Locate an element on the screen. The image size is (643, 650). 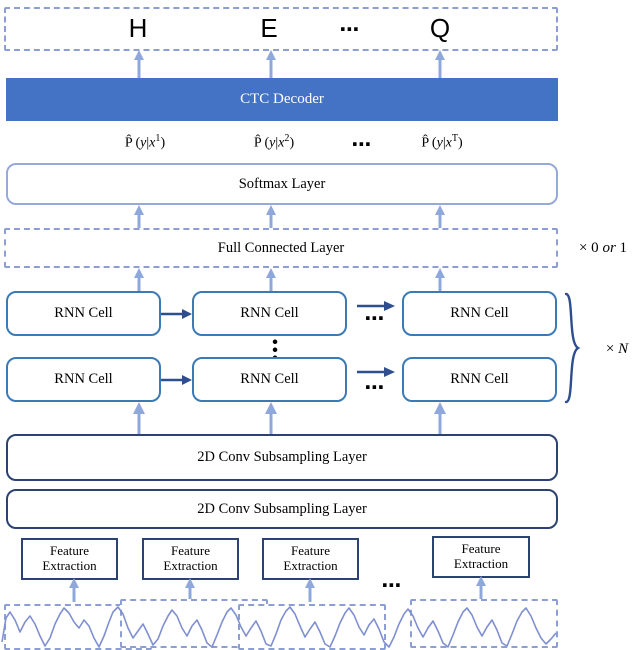
probability-label-1: P̂ (y|x1) is located at coordinates (145, 142).